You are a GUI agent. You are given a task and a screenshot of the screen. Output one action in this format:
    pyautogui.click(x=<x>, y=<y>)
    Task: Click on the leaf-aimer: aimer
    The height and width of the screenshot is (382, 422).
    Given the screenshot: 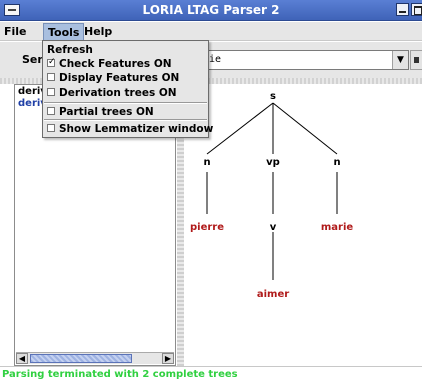 What is the action you would take?
    pyautogui.click(x=273, y=294)
    